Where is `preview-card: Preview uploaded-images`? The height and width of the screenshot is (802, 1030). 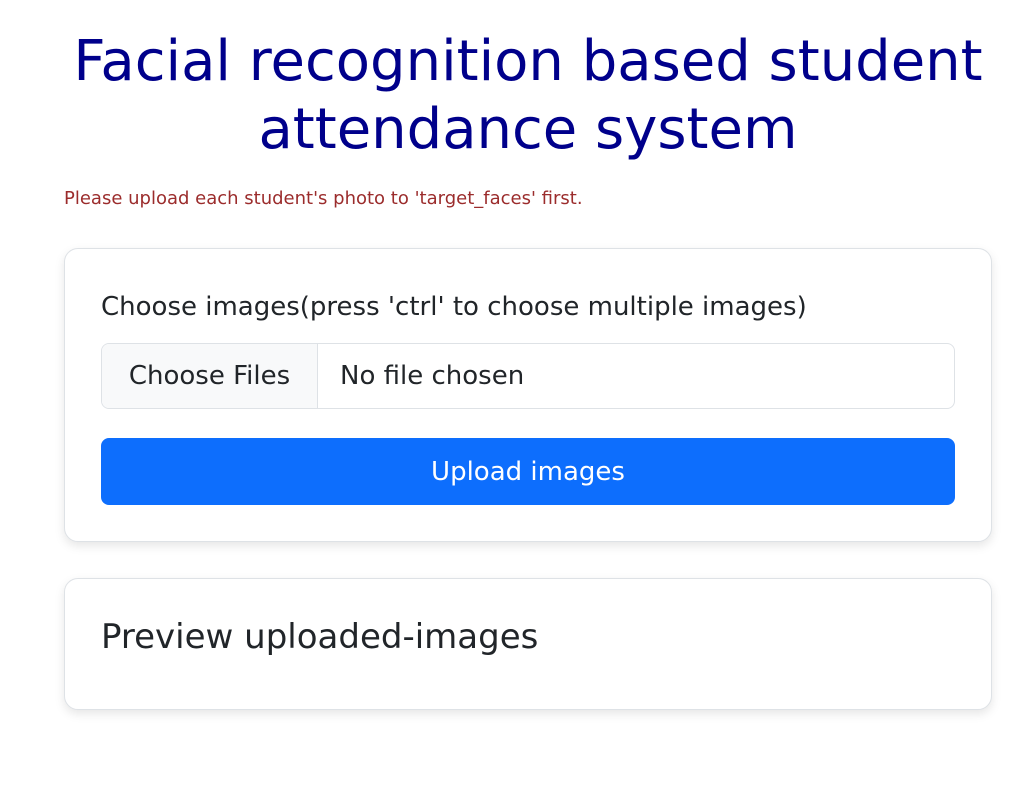
preview-card: Preview uploaded-images is located at coordinates (528, 644).